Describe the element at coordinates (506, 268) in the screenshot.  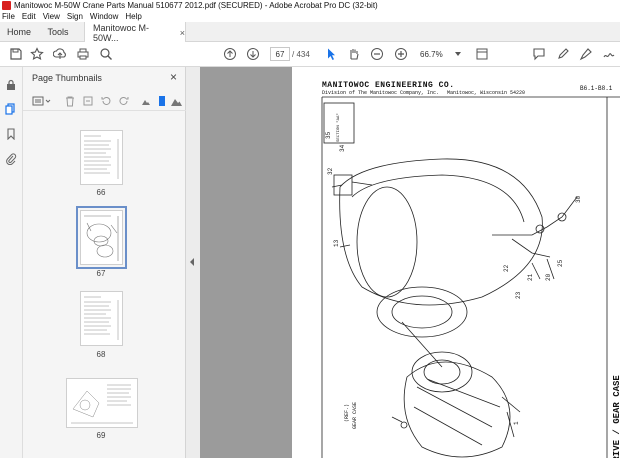
I see `callout-22: 22` at that location.